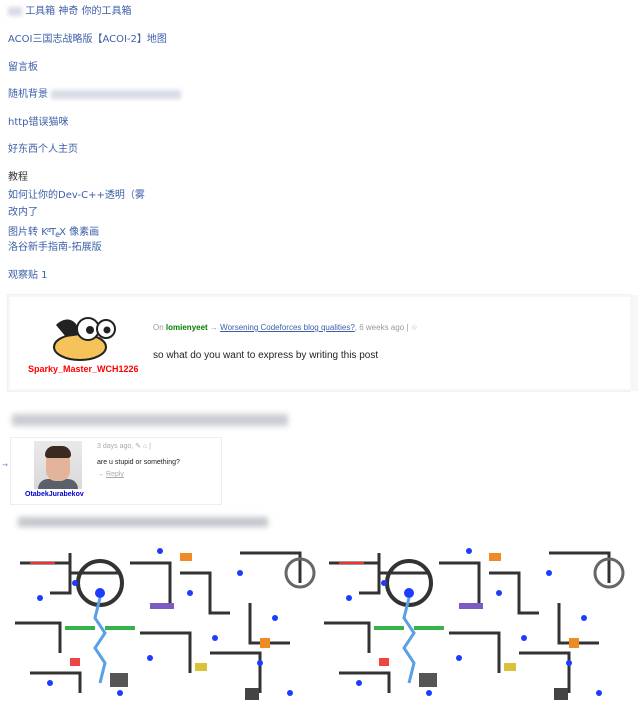 Image resolution: width=638 pixels, height=702 pixels. I want to click on reply-link: → Reply, so click(110, 474).